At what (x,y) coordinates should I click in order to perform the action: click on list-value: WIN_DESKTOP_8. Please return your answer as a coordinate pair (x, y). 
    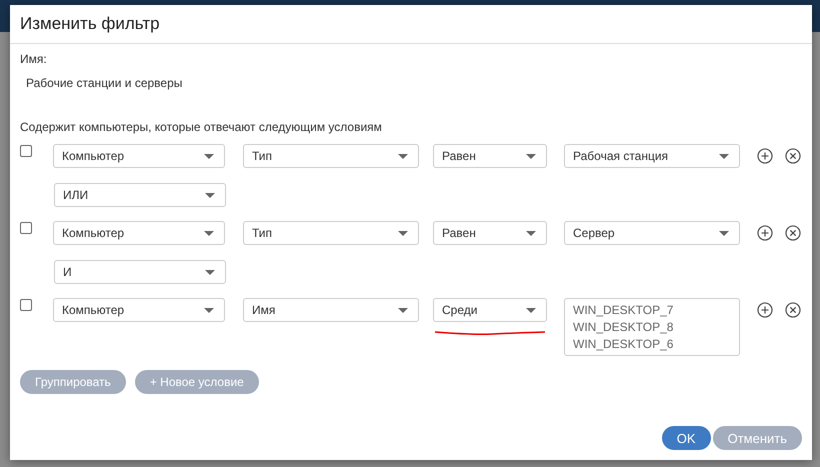
    Looking at the image, I should click on (623, 327).